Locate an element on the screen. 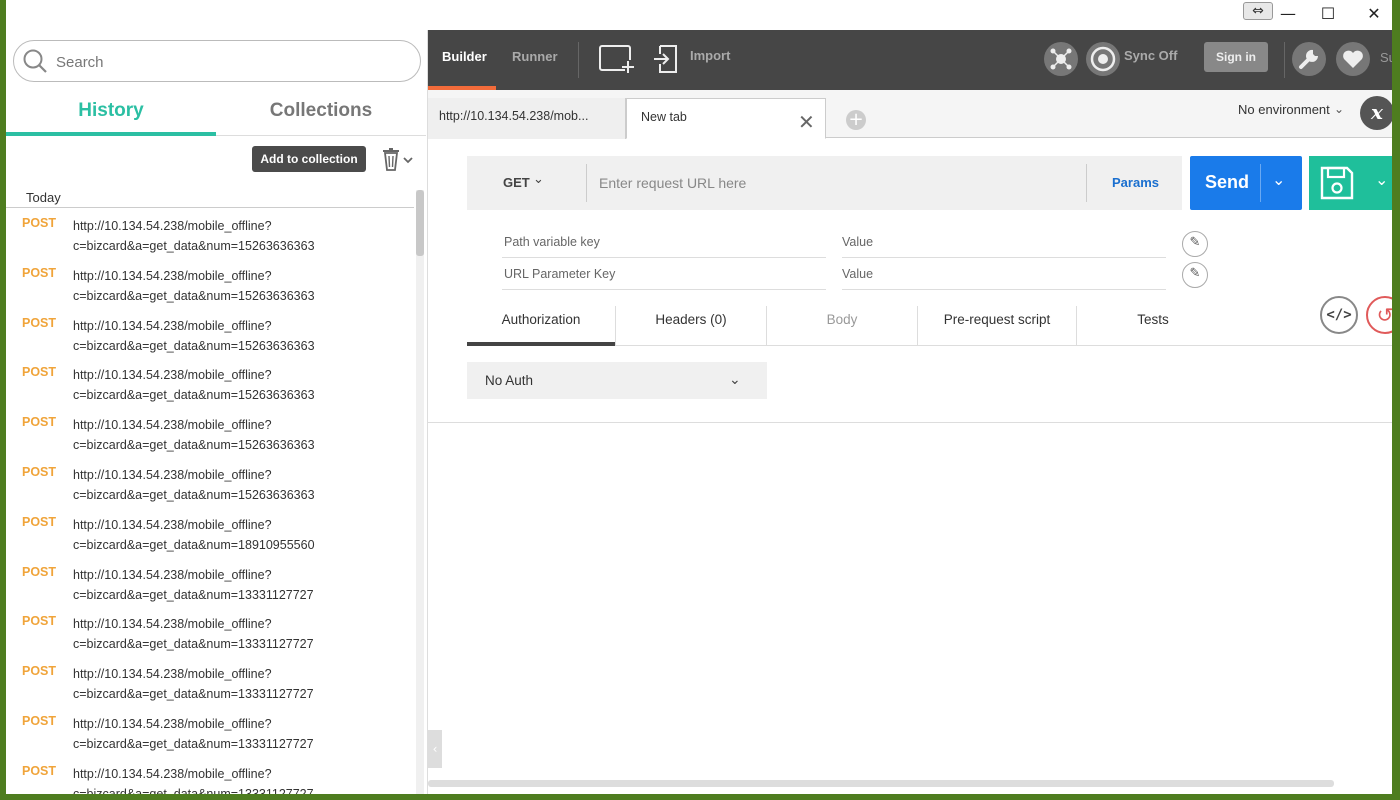  sidebar-scrollbar is located at coordinates (420, 492).